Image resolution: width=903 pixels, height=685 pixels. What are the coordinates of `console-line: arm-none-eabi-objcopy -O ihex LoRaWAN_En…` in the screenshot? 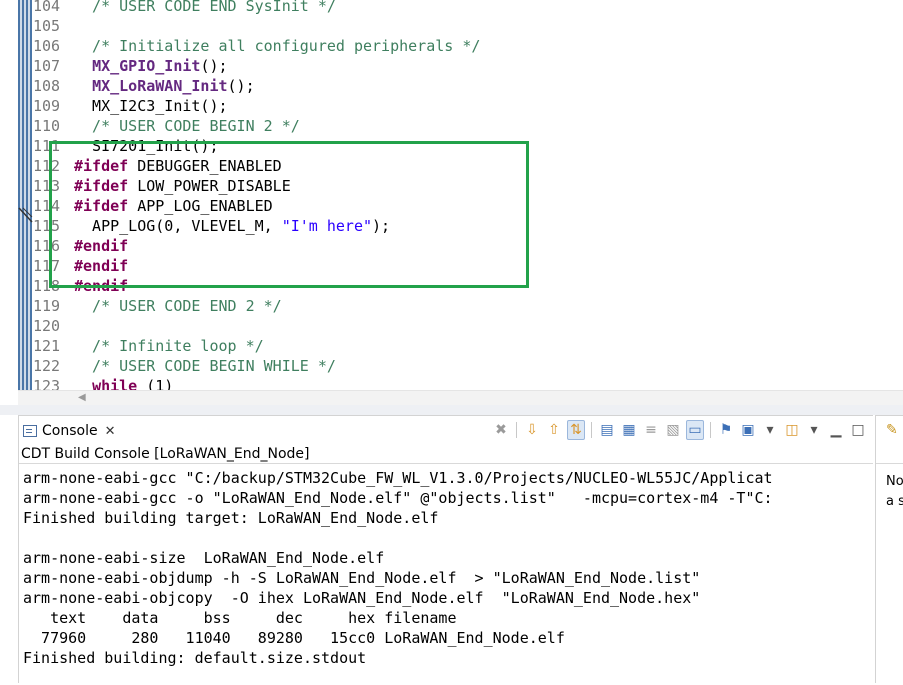 It's located at (362, 598).